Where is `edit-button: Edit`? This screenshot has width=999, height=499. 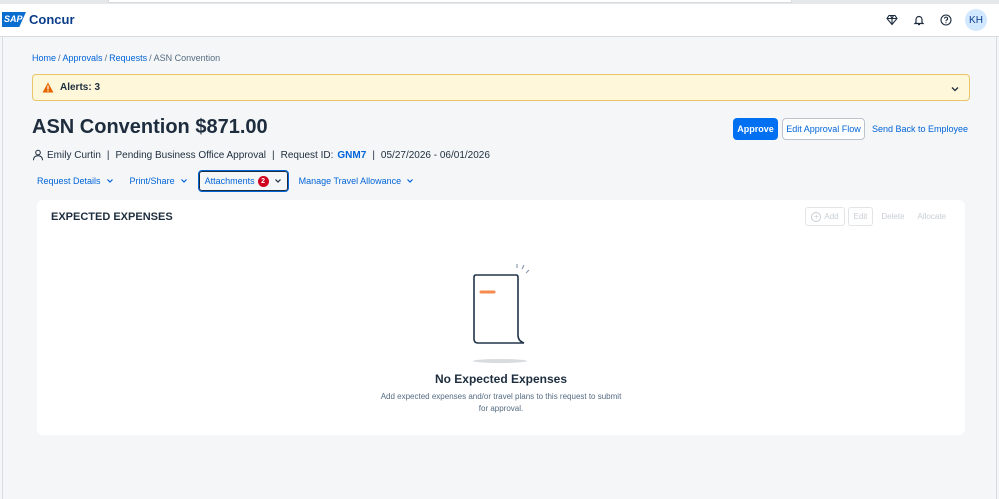
edit-button: Edit is located at coordinates (860, 216).